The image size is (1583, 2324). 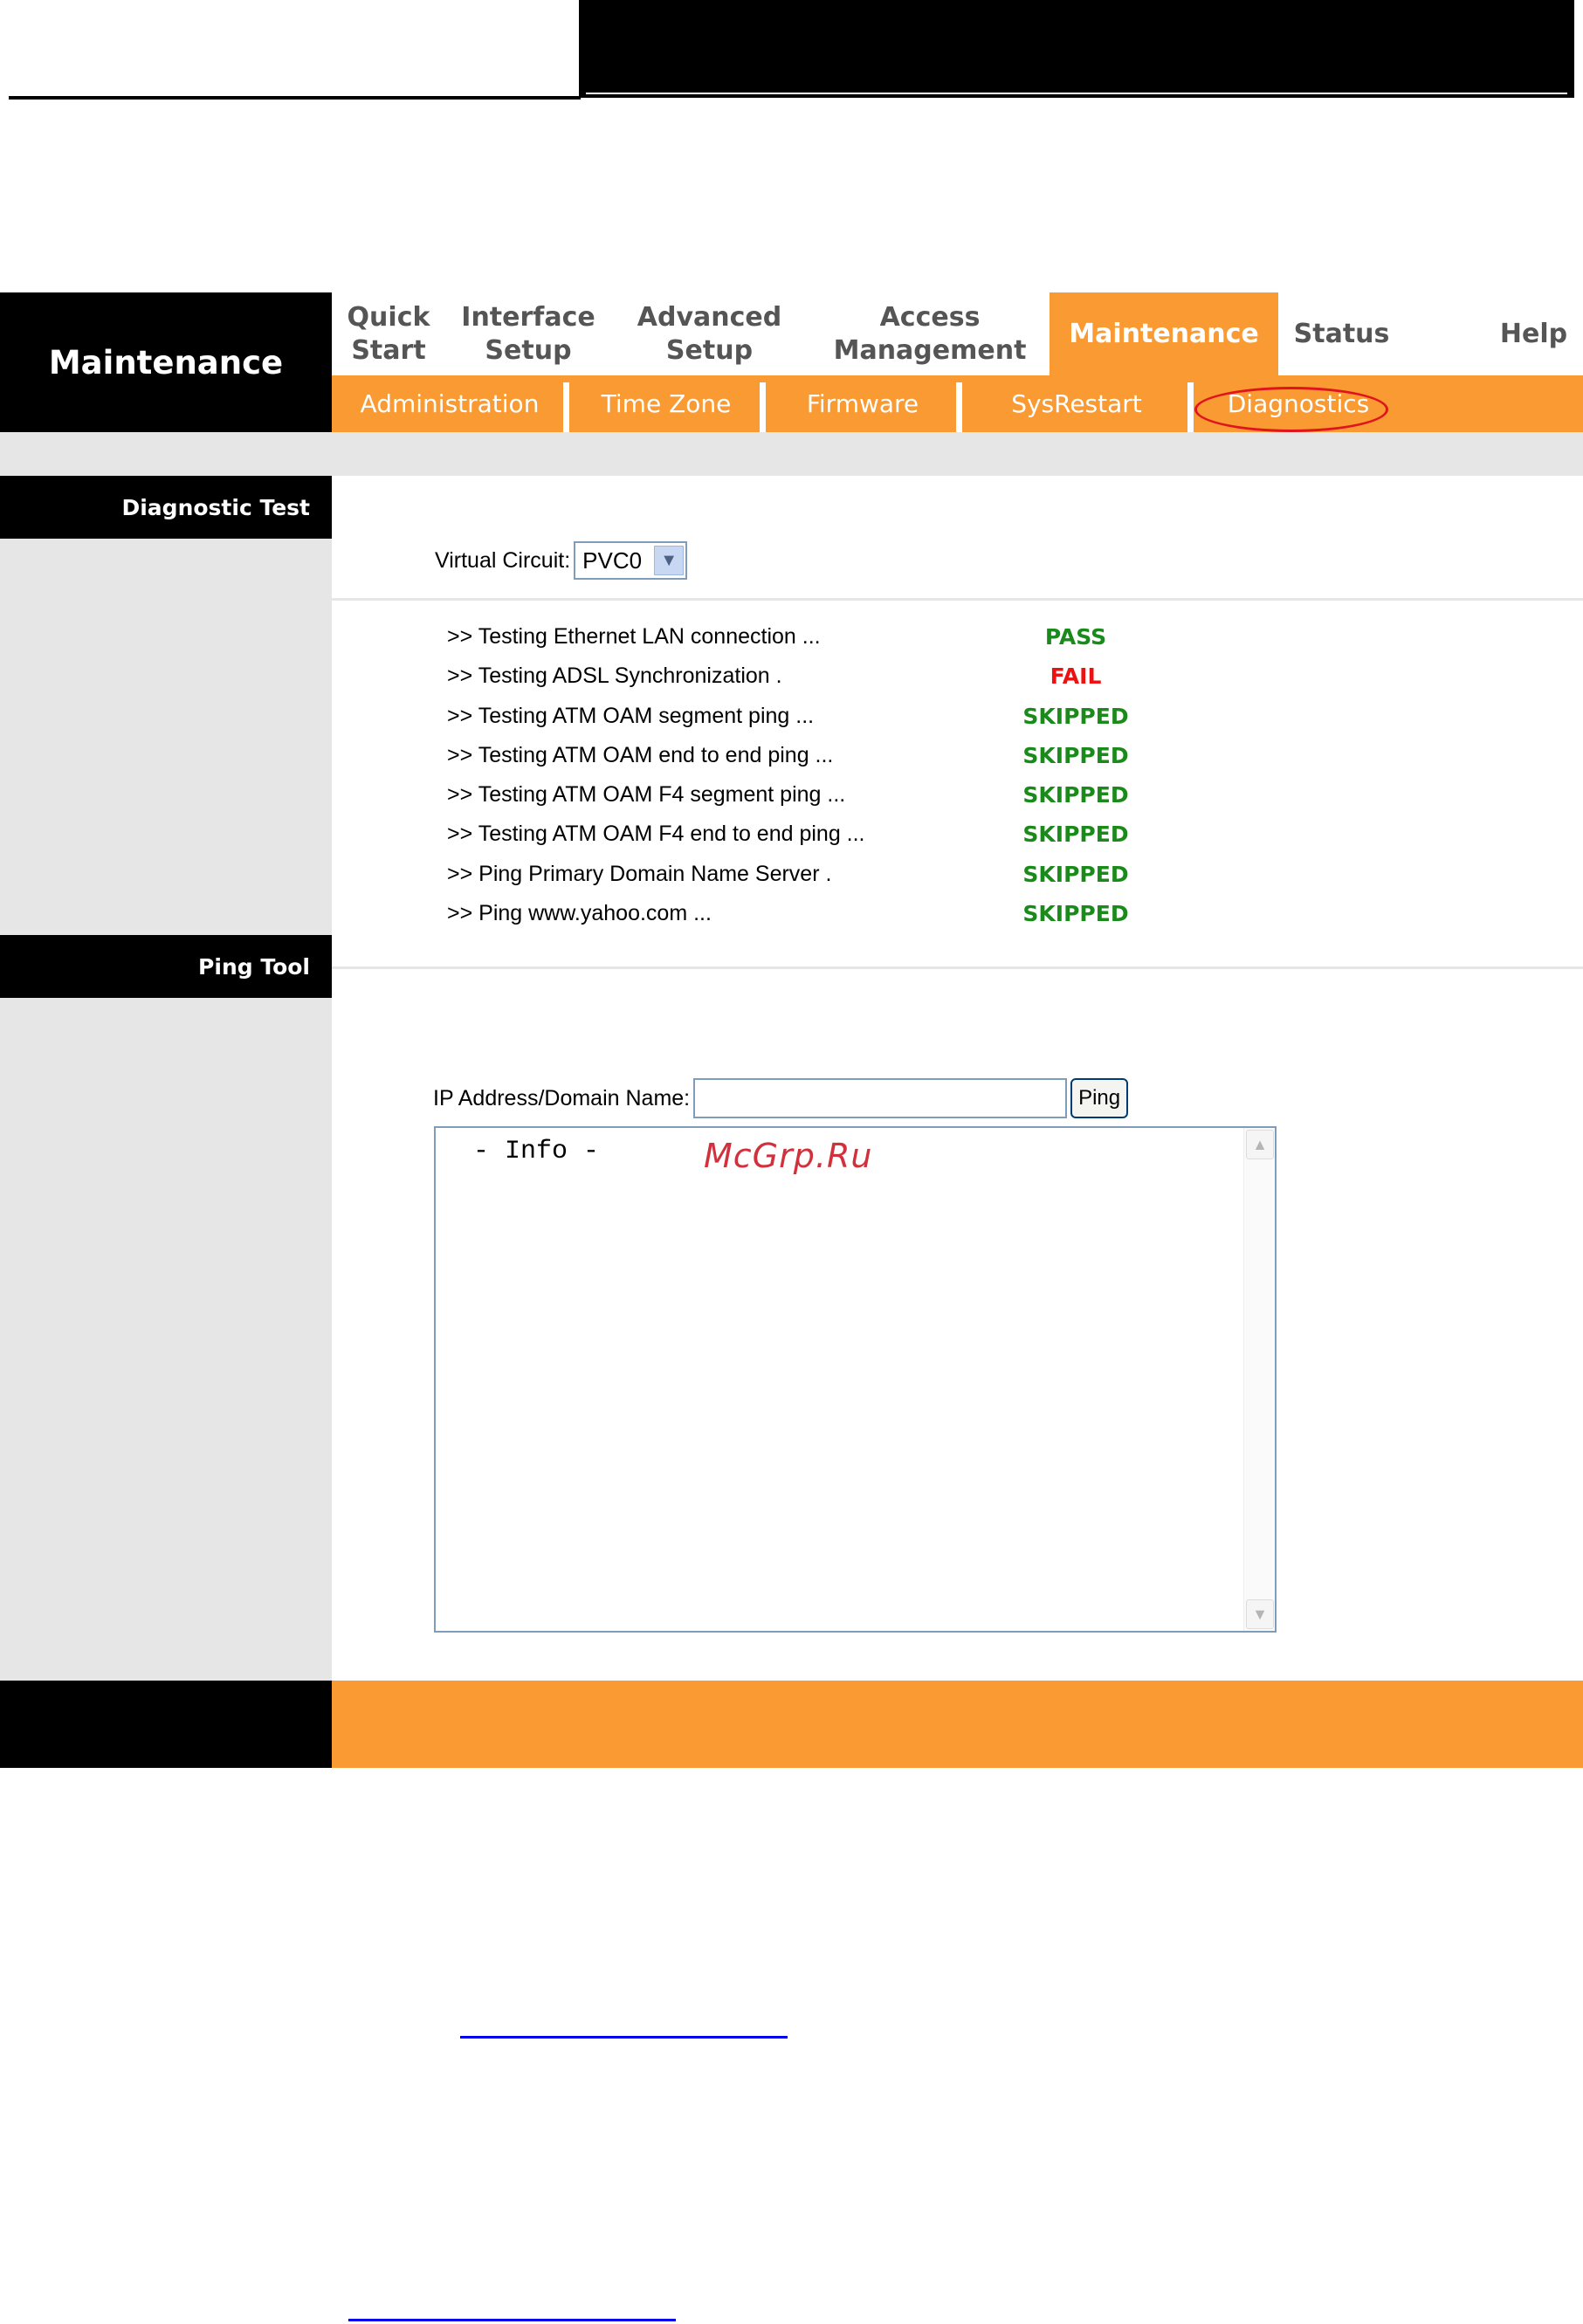 What do you see at coordinates (930, 317) in the screenshot?
I see `menu-label-line1: Access` at bounding box center [930, 317].